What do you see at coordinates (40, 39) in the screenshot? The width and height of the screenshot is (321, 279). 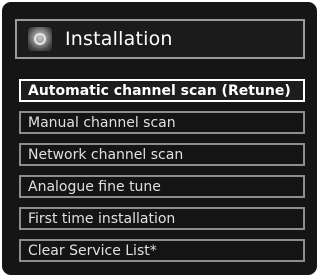 I see `installation-icon` at bounding box center [40, 39].